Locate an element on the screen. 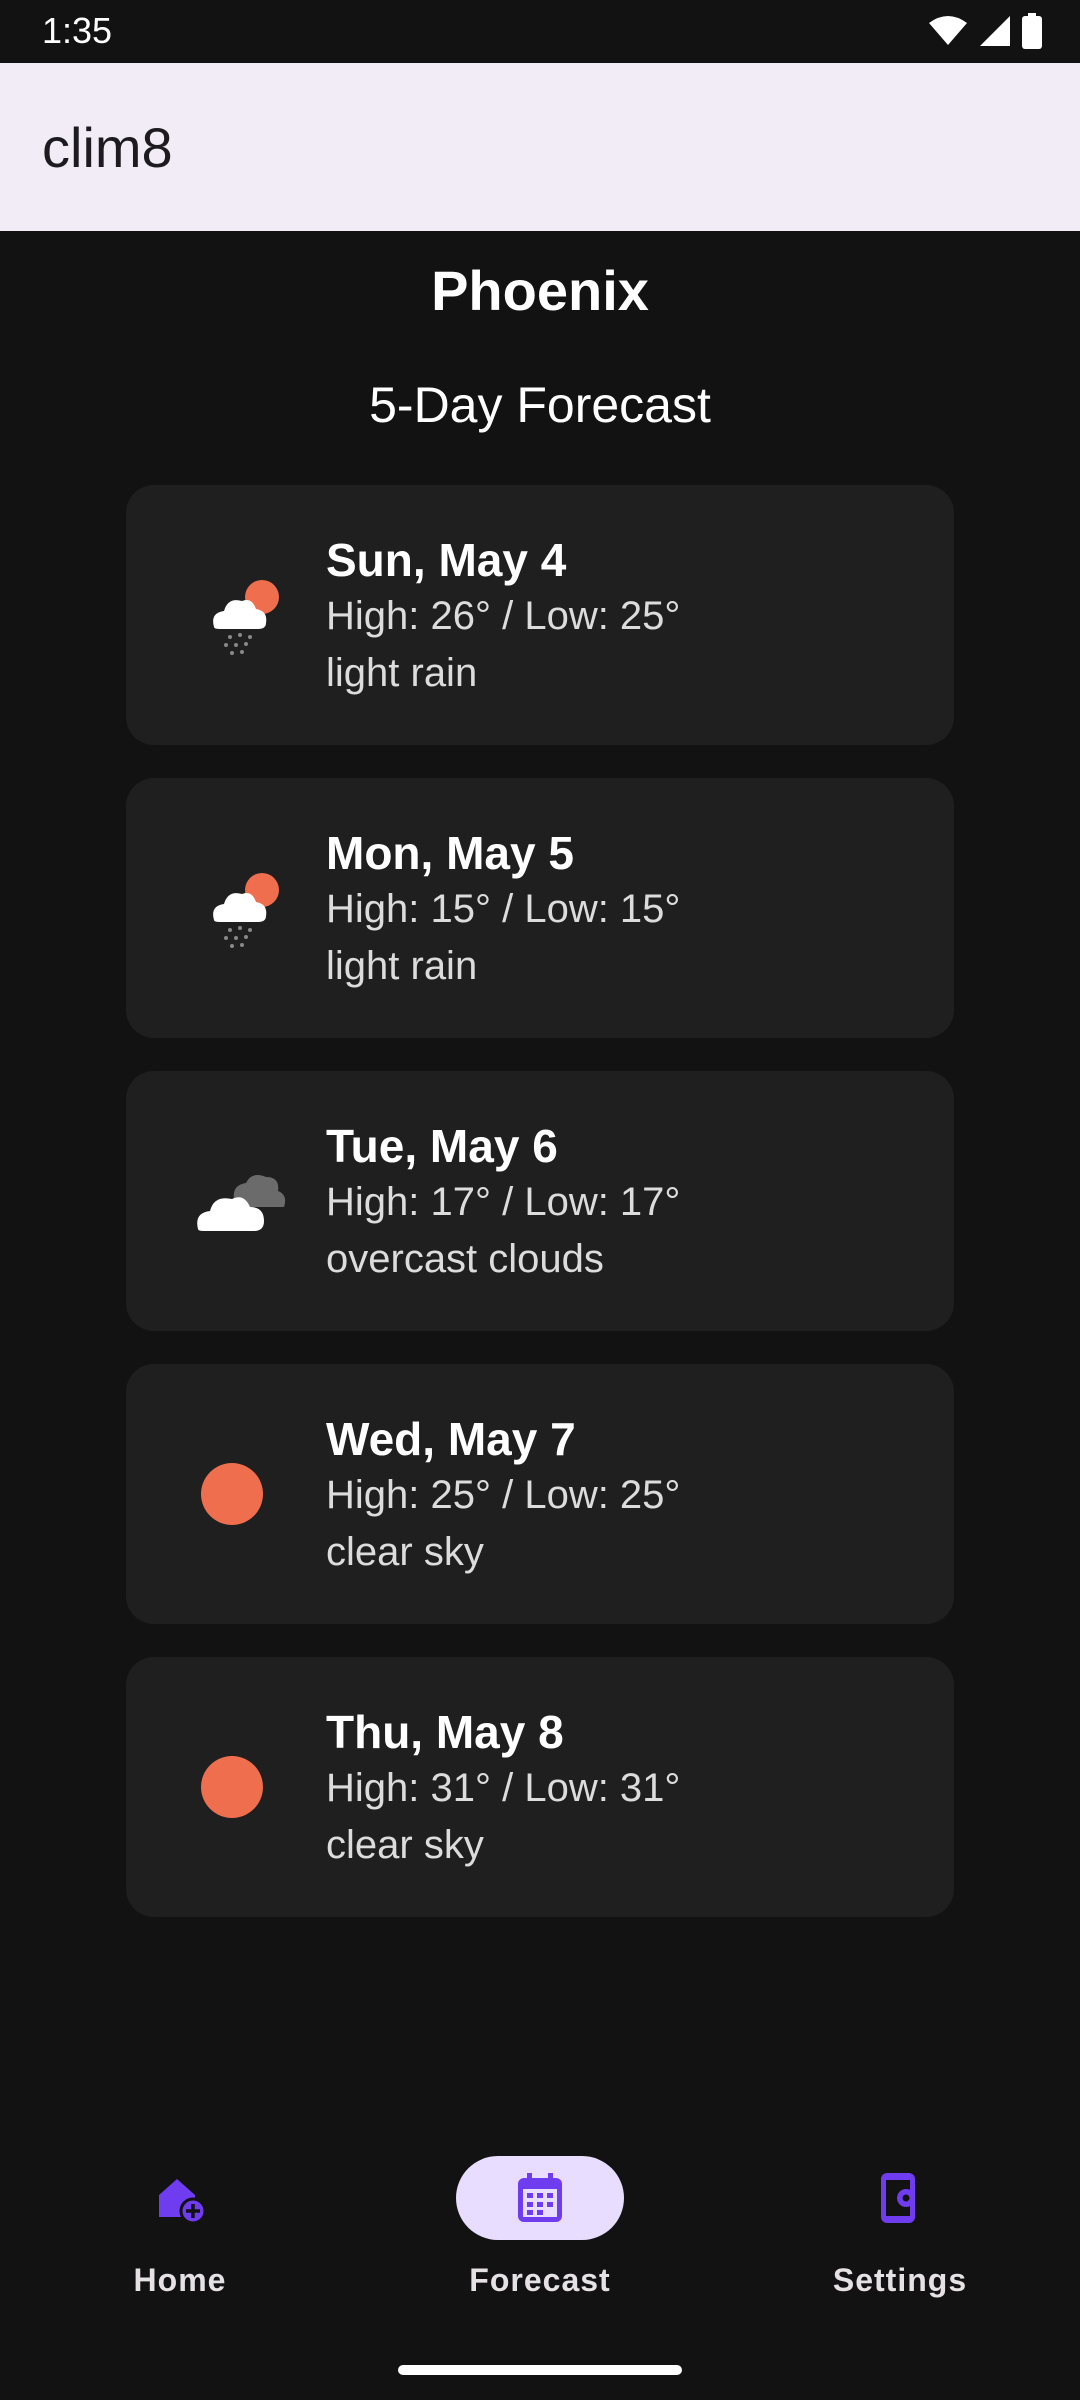  nav-label-settings: Settings is located at coordinates (900, 2280).